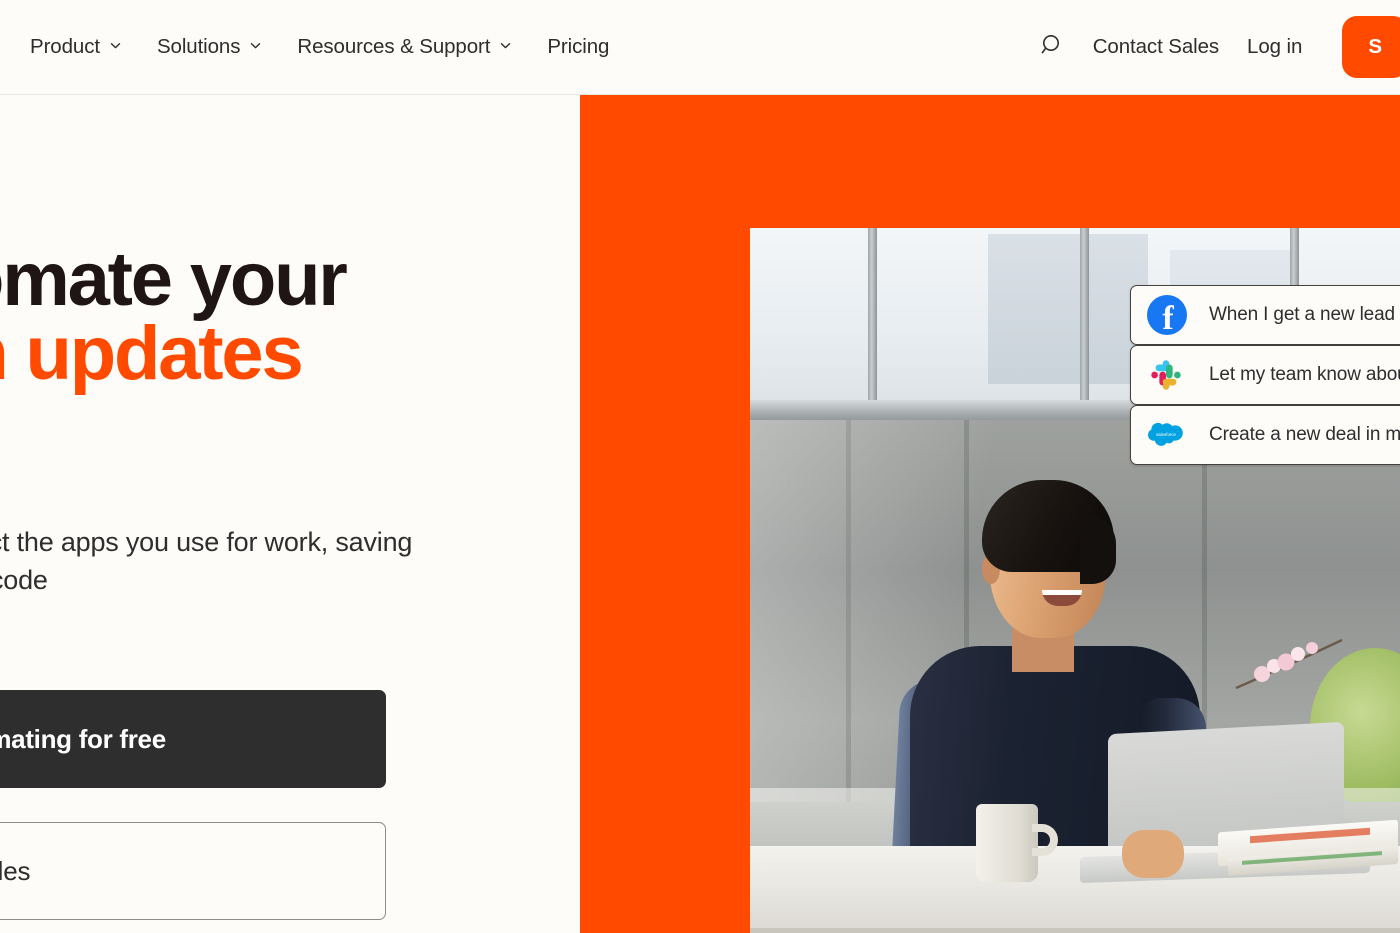  I want to click on photo-building, so click(1068, 309).